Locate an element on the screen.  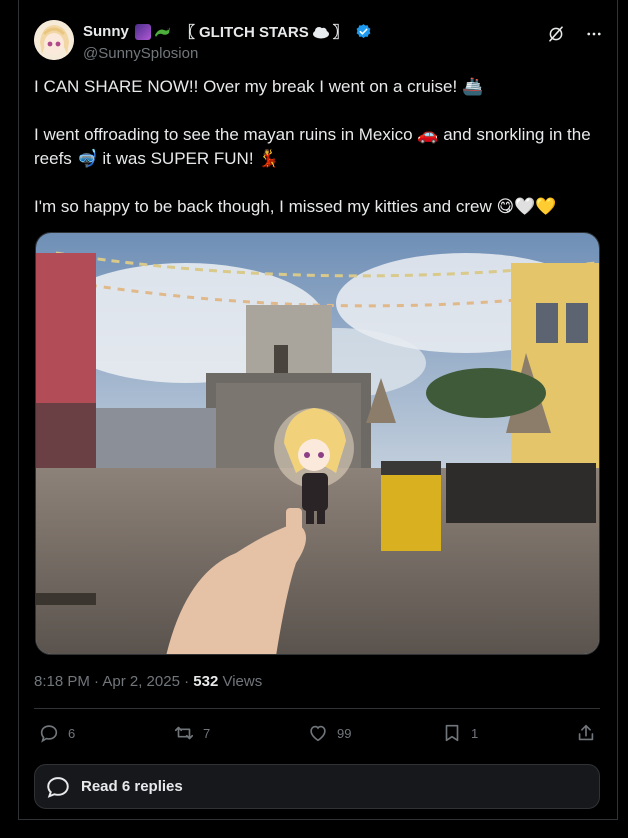
repost-count: 7 is located at coordinates (207, 733).